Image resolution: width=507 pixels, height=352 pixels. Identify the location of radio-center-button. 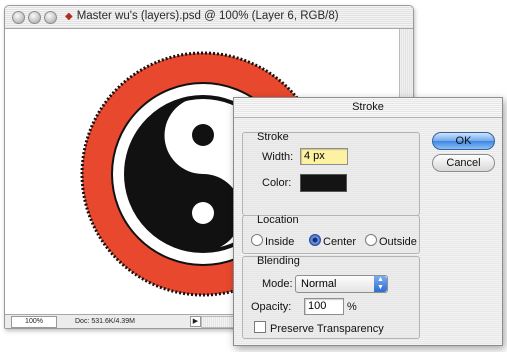
(315, 240).